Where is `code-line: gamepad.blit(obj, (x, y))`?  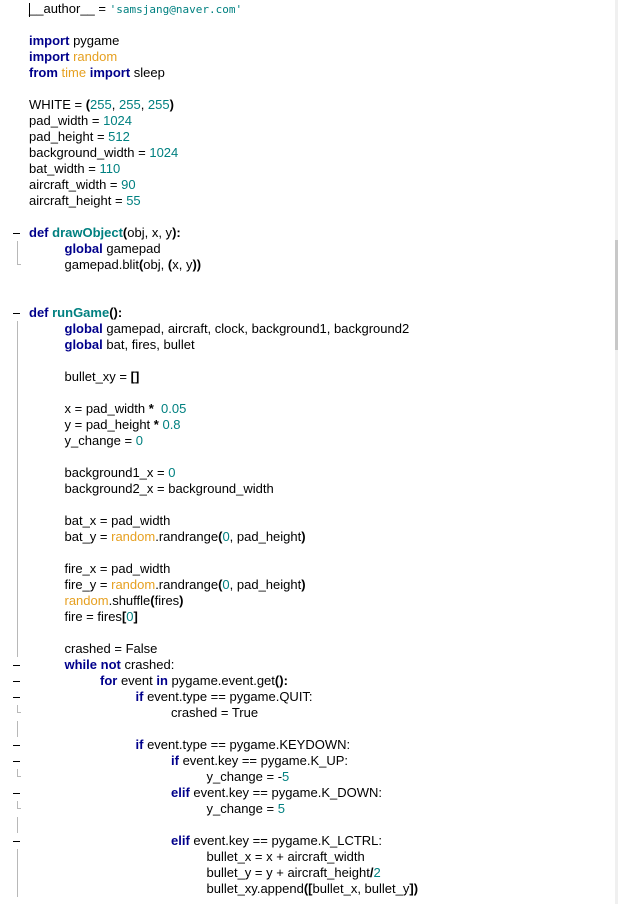
code-line: gamepad.blit(obj, (x, y)) is located at coordinates (309, 265).